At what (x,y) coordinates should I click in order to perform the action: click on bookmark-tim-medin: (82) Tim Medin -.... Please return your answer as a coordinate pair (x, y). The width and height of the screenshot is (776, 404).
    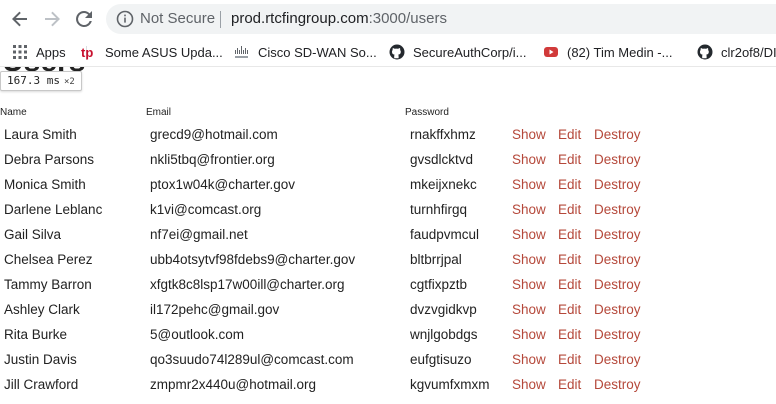
    Looking at the image, I should click on (607, 52).